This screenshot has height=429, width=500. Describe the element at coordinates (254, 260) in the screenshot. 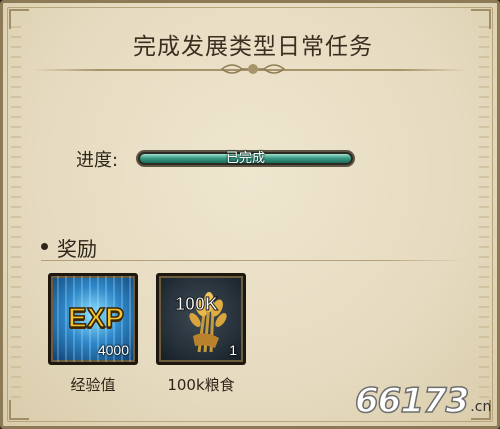

I see `rewards-divider` at that location.